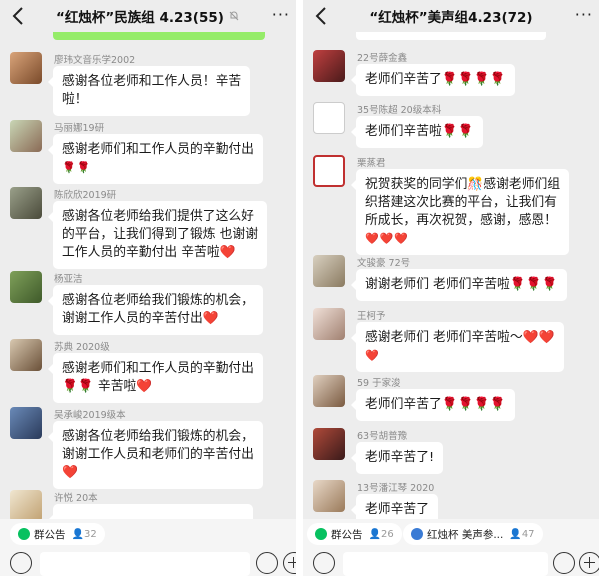 This screenshot has width=599, height=576. What do you see at coordinates (149, 91) in the screenshot?
I see `message-bubble: 感谢各位老师和工作人员！辛苦 啦！` at bounding box center [149, 91].